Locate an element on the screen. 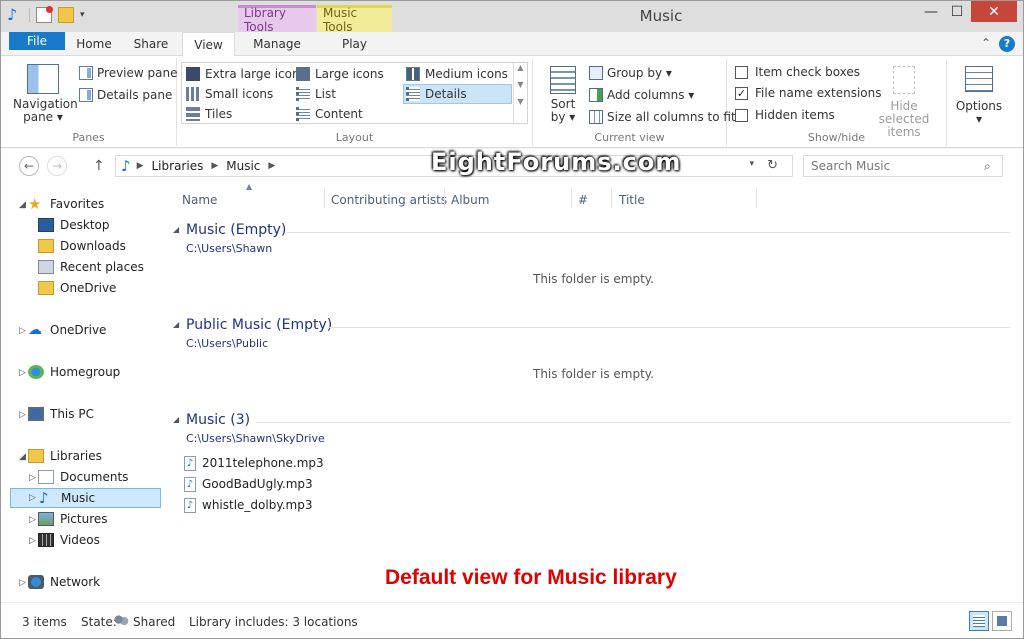  column-album: Album is located at coordinates (470, 200).